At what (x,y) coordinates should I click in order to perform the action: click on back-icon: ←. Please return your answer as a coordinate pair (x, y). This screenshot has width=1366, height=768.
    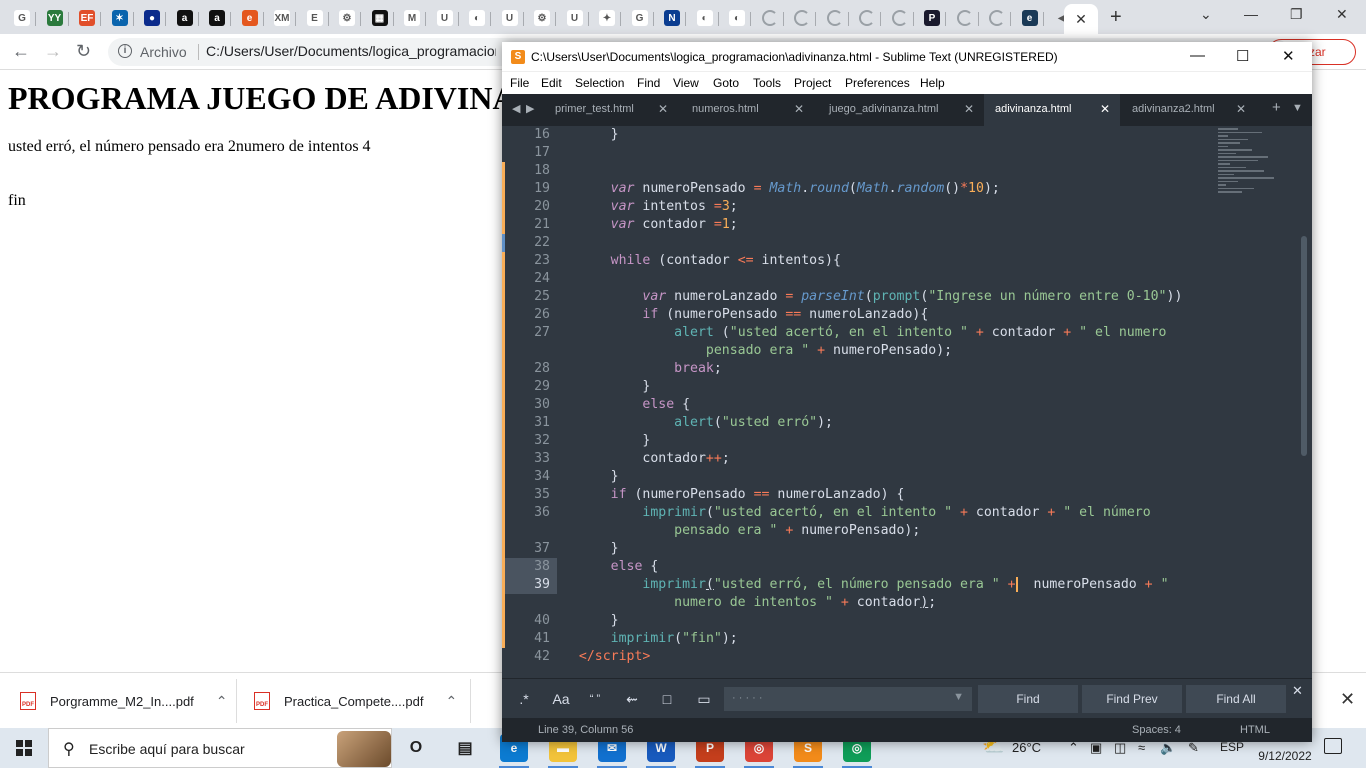
    Looking at the image, I should click on (21, 51).